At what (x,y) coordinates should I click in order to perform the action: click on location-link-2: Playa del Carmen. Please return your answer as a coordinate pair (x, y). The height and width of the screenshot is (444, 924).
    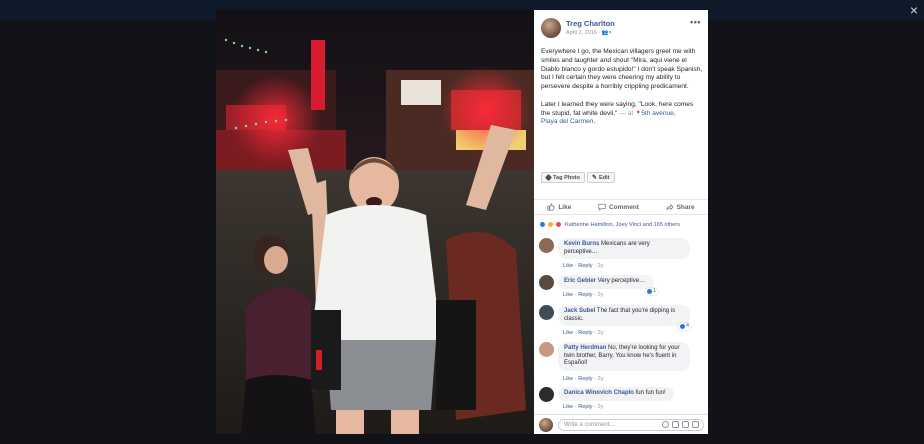
    Looking at the image, I should click on (567, 121).